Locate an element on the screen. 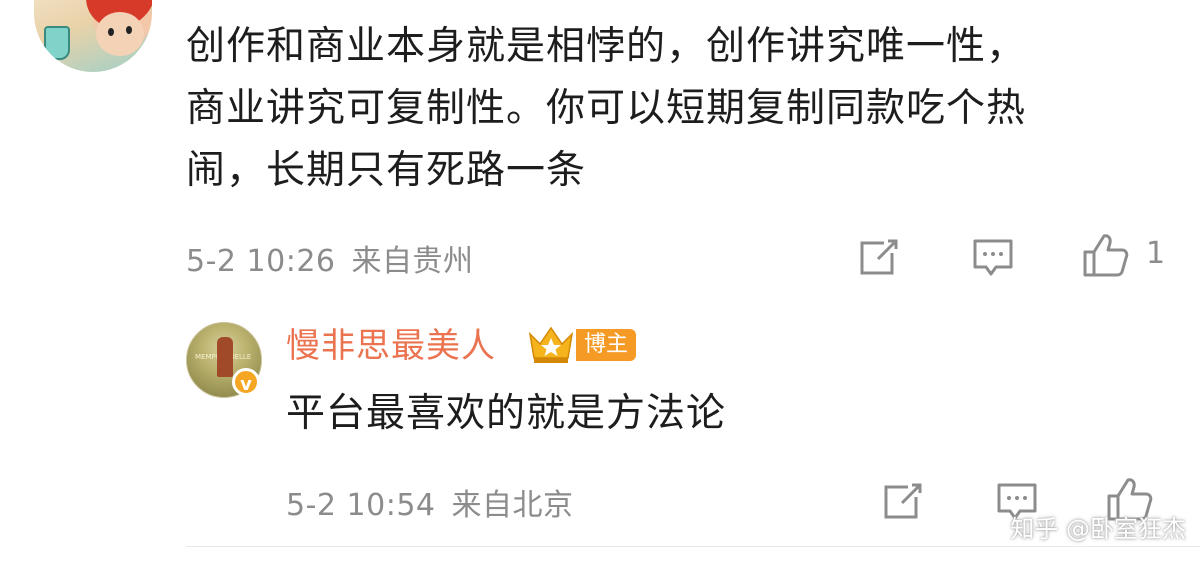 This screenshot has width=1200, height=562. comment-icon is located at coordinates (993, 258).